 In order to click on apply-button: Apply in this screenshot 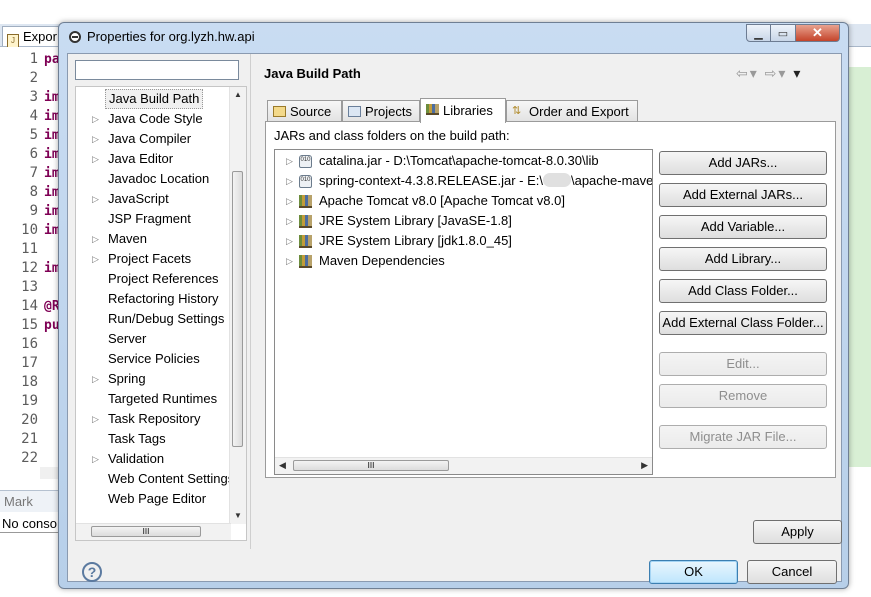, I will do `click(797, 532)`.